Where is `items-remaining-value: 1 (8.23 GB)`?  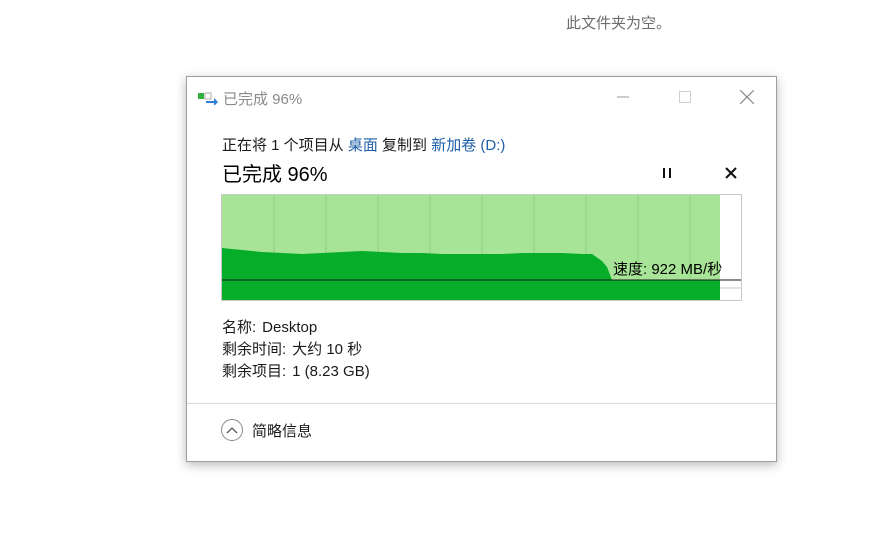 items-remaining-value: 1 (8.23 GB) is located at coordinates (331, 371).